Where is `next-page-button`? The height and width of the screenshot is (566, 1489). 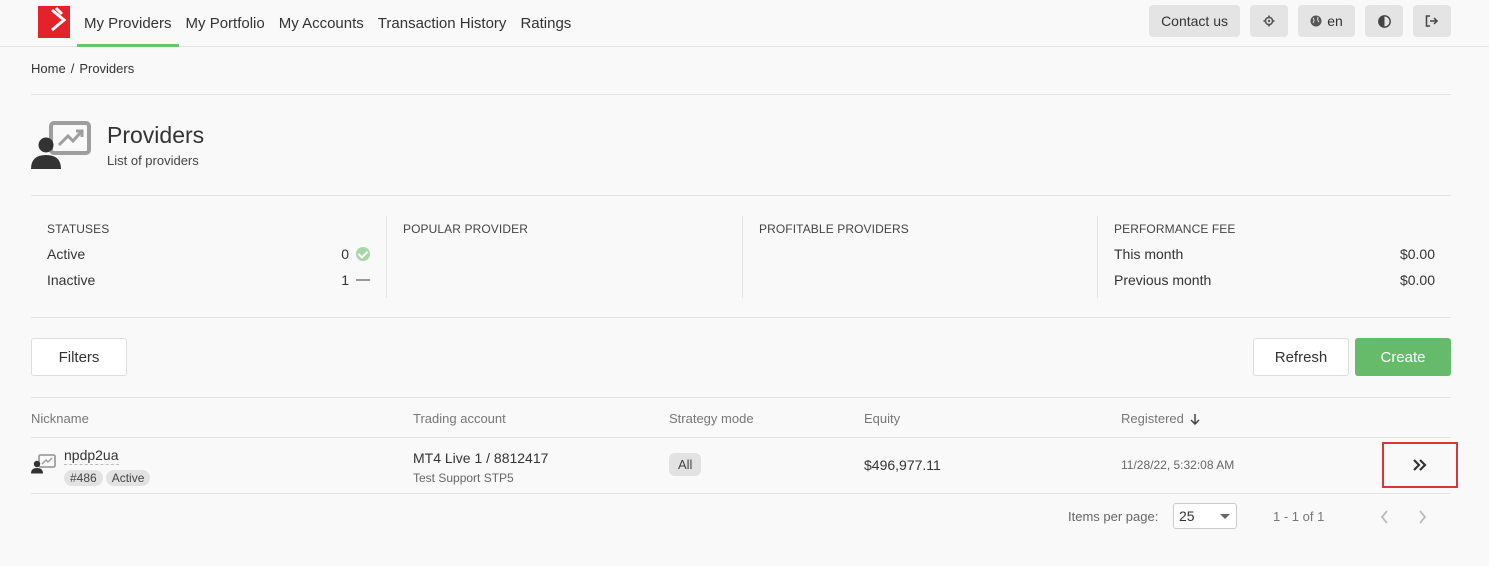 next-page-button is located at coordinates (1422, 517).